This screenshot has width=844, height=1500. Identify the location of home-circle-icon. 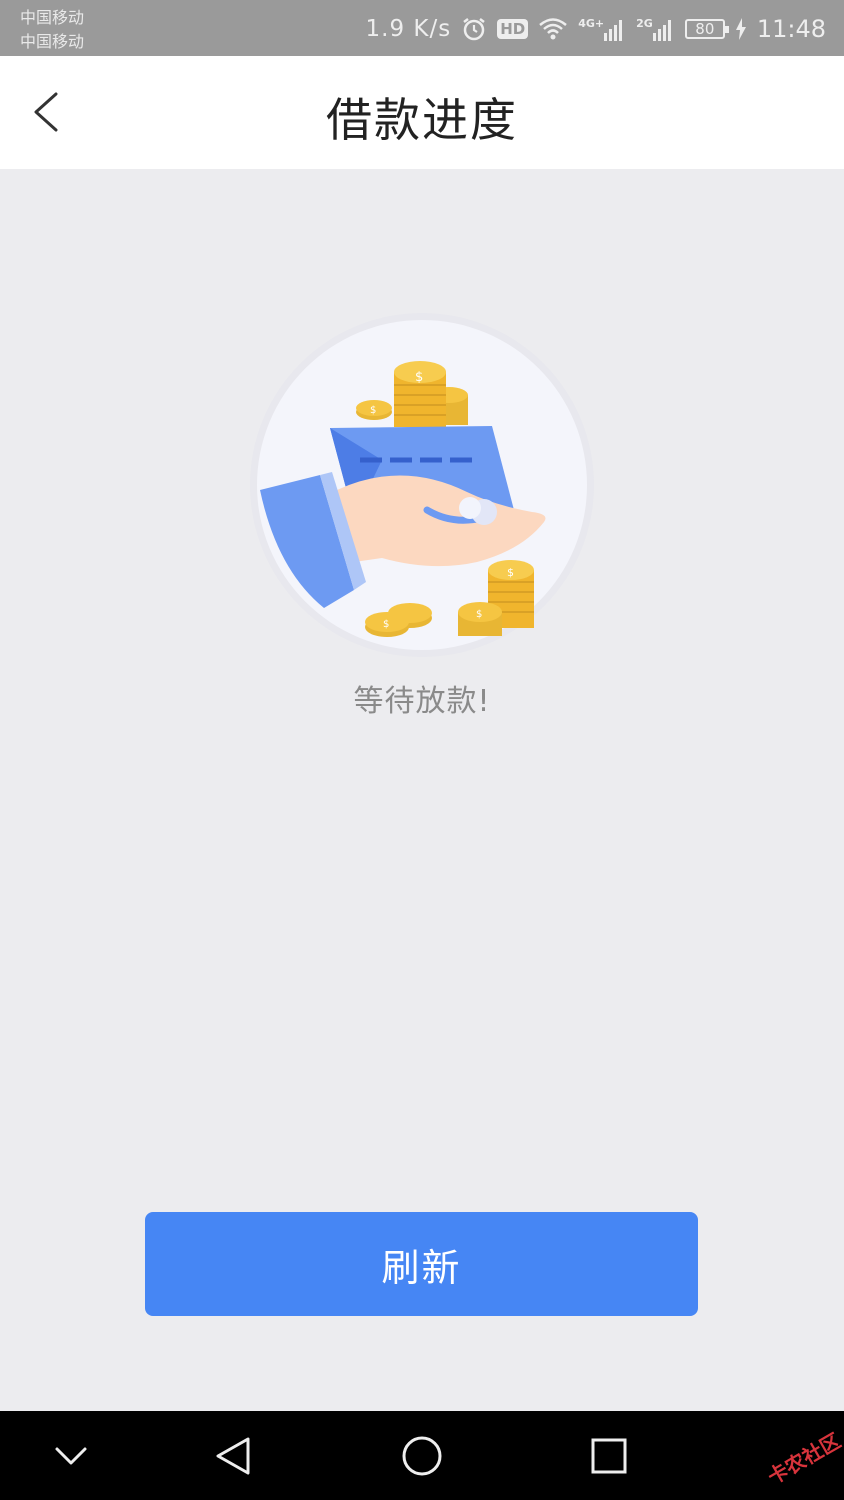
(422, 1456).